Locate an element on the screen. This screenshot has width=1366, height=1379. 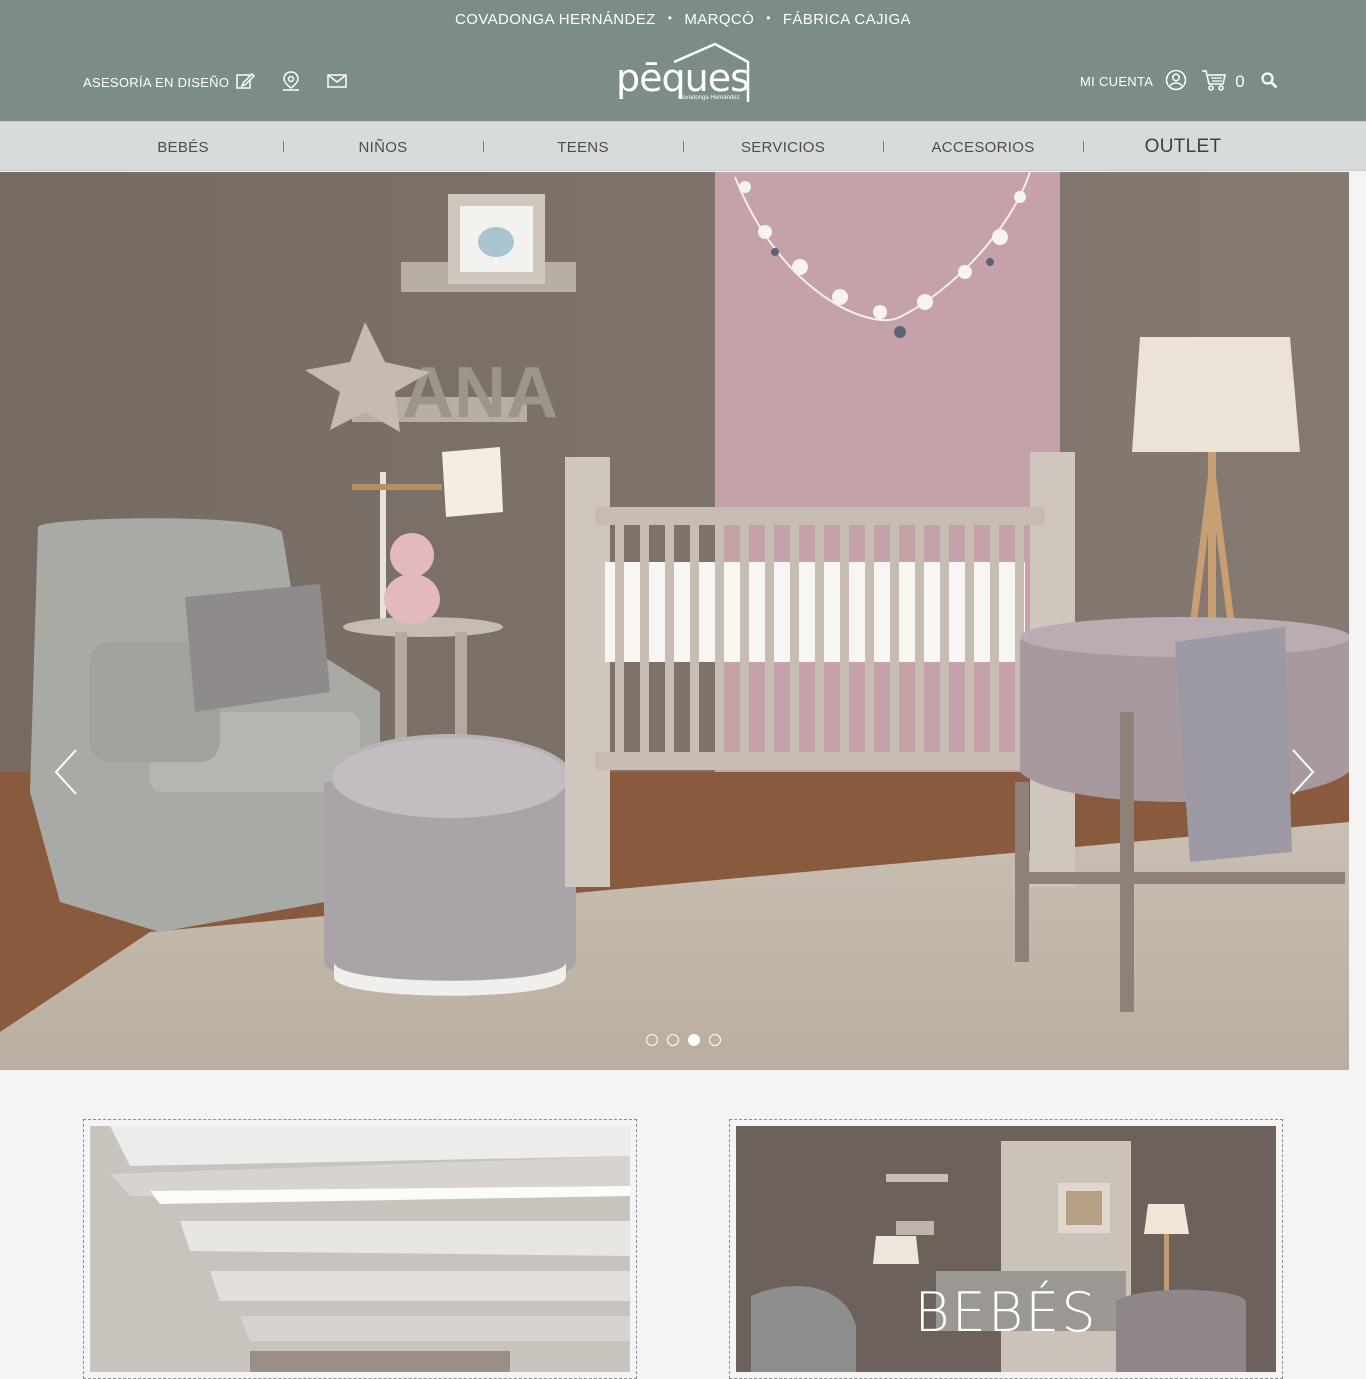
nav-item-teens: TEENS is located at coordinates (583, 147).